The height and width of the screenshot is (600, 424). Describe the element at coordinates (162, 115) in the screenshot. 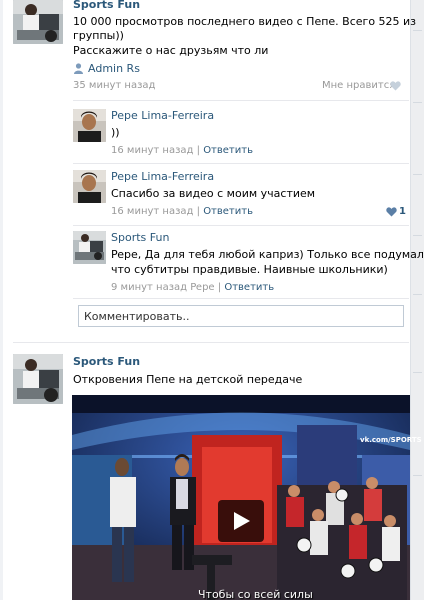

I see `comment1-author-name: Pepe Lima-Ferreira` at that location.